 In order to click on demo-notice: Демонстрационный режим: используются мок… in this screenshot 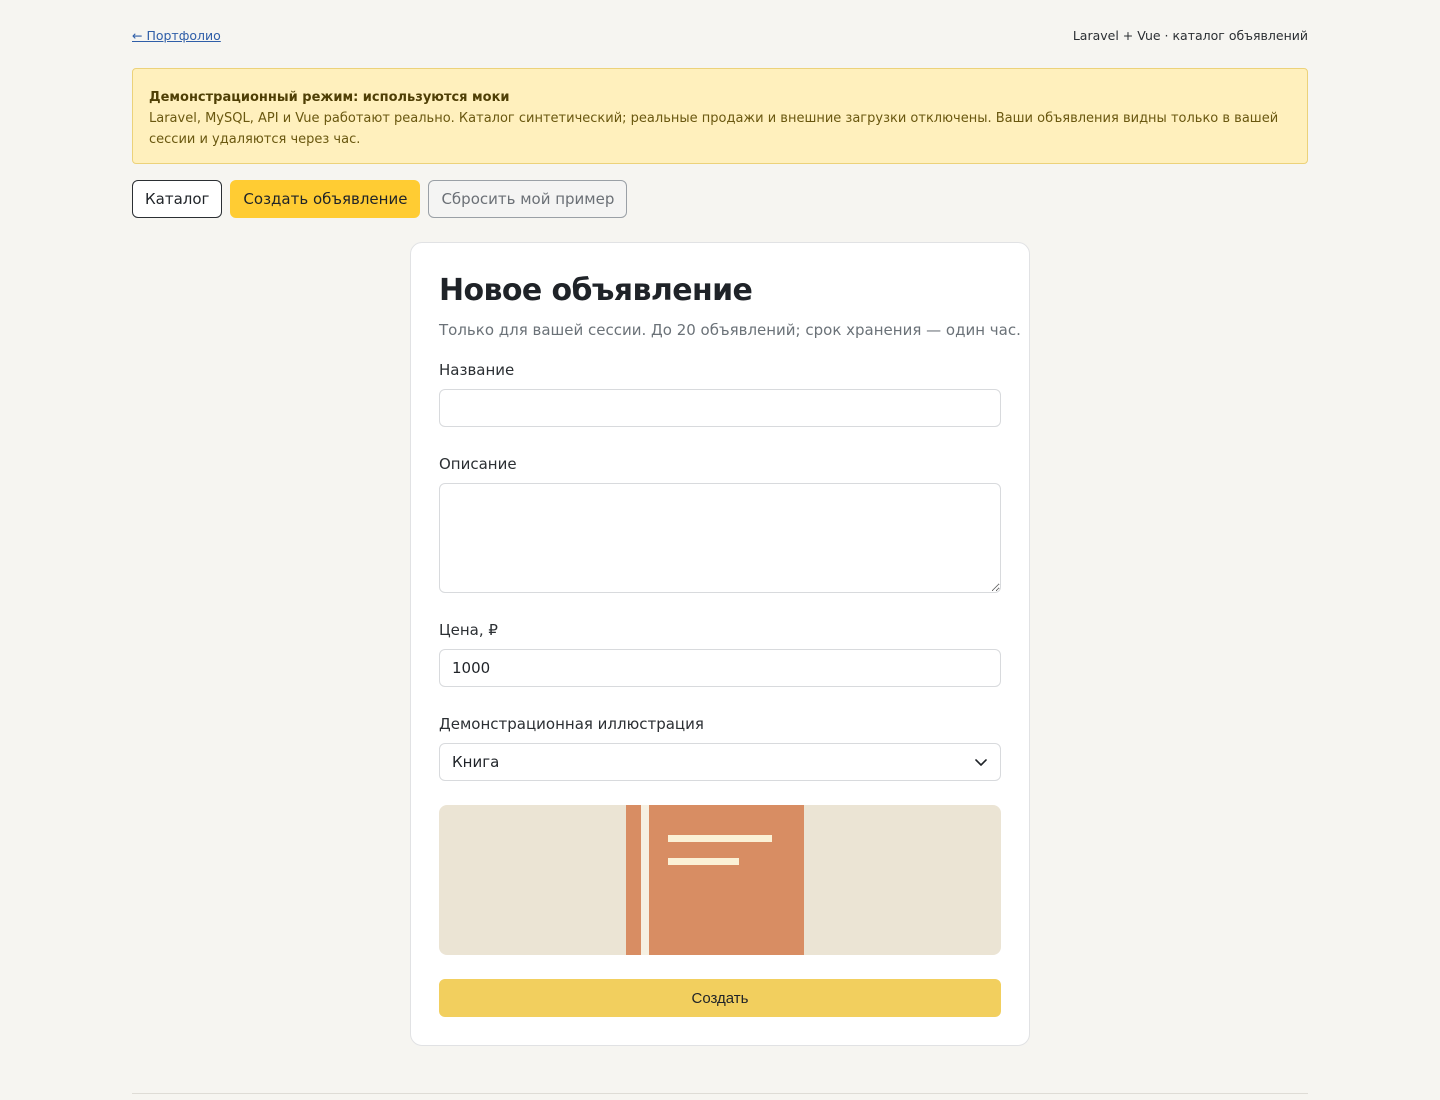, I will do `click(720, 116)`.